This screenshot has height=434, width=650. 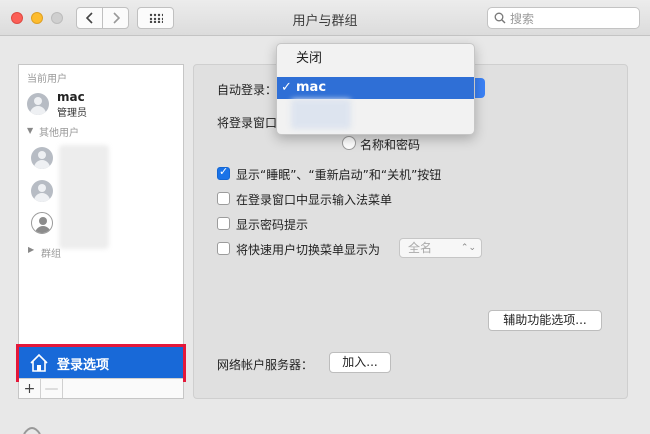 What do you see at coordinates (272, 225) in the screenshot?
I see `show-password-hints-label: 显示密码提示` at bounding box center [272, 225].